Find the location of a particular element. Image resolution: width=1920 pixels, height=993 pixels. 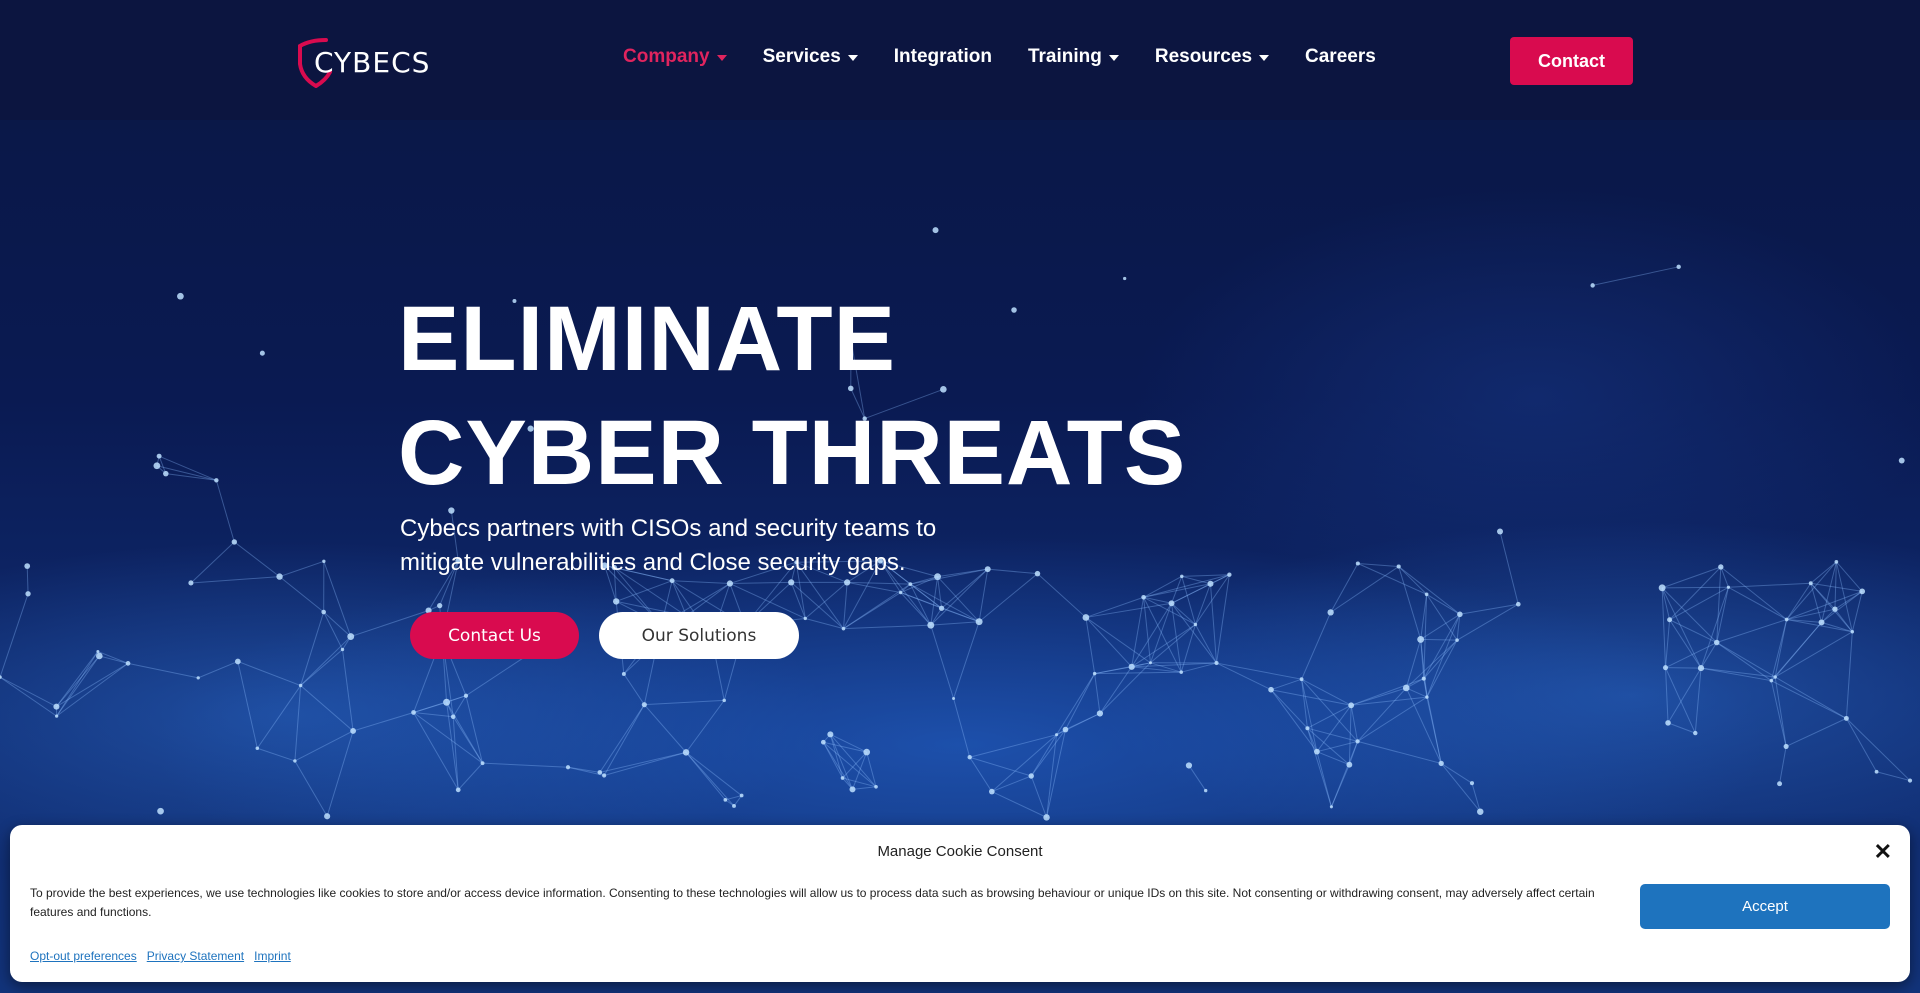

nav-item-integration: Integration is located at coordinates (943, 57).